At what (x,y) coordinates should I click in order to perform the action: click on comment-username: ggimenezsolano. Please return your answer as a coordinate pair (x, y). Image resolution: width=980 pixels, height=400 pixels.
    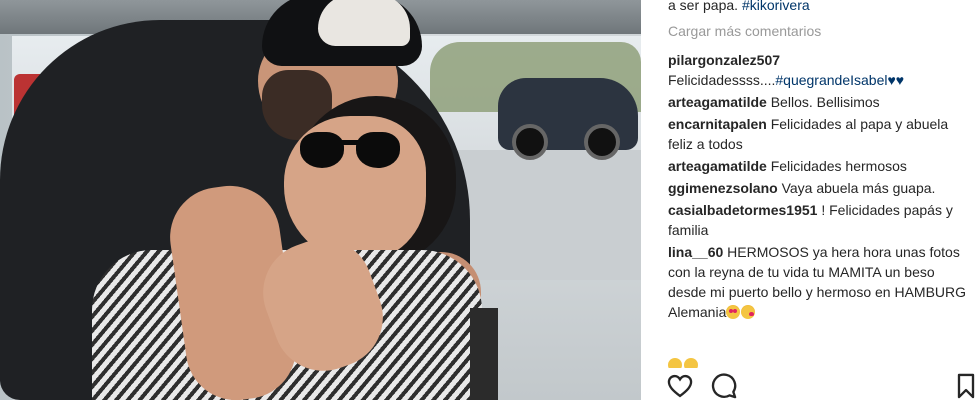
    Looking at the image, I should click on (723, 188).